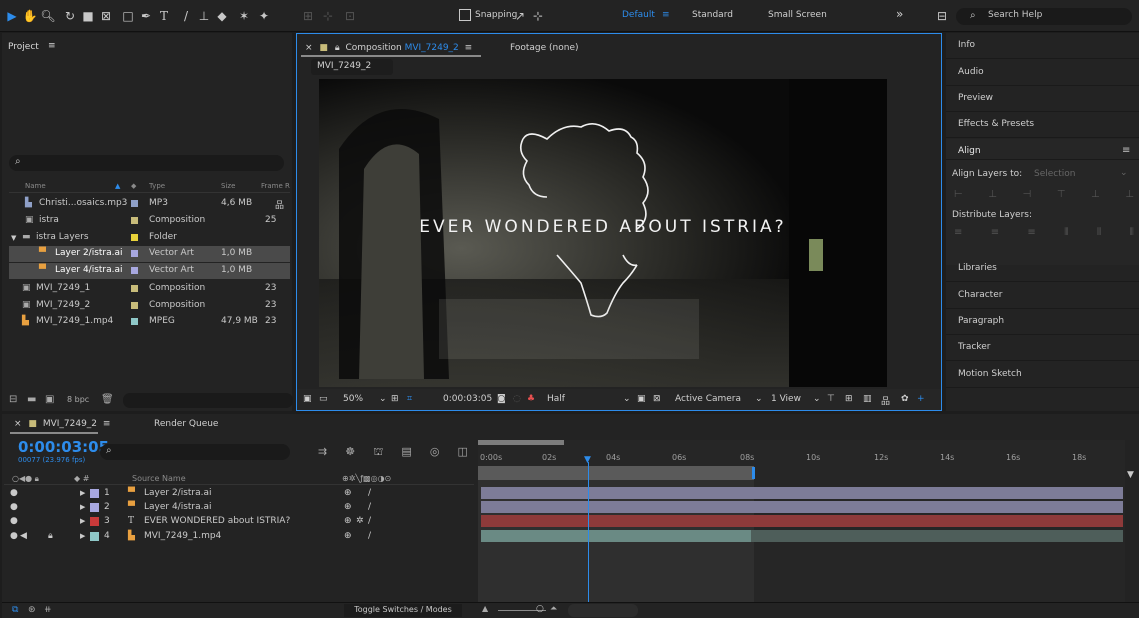  Describe the element at coordinates (307, 399) in the screenshot. I see `always-preview-icon: ▣` at that location.